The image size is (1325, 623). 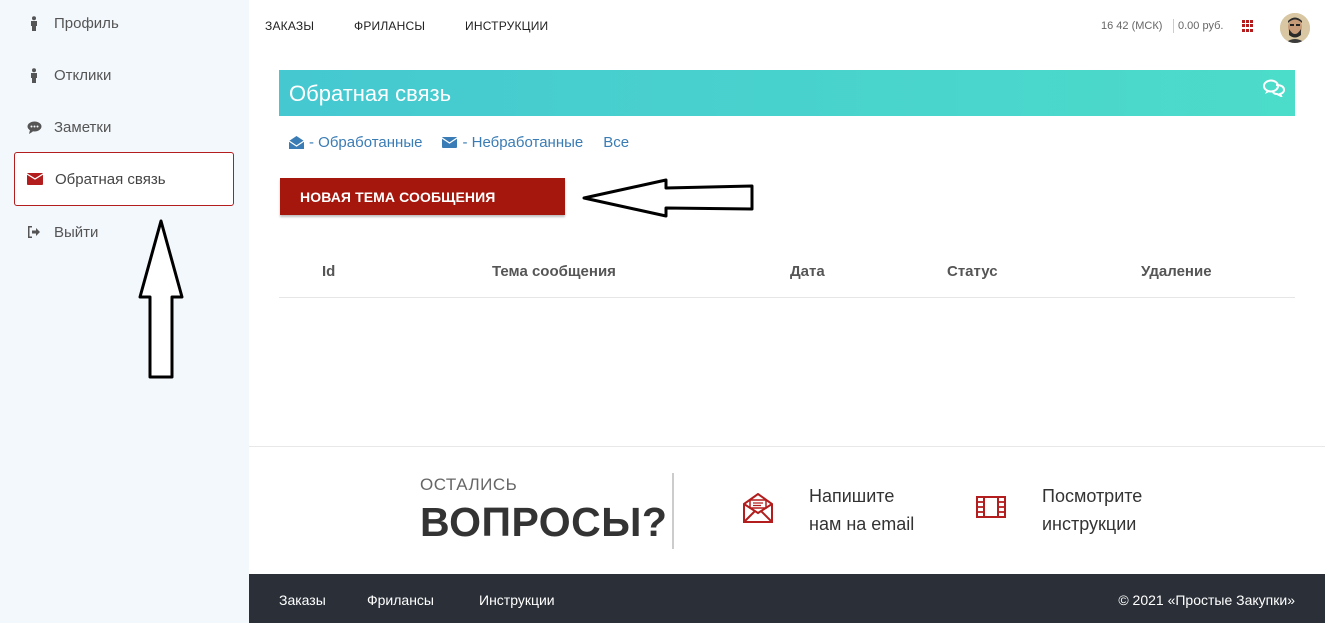 What do you see at coordinates (616, 142) in the screenshot?
I see `filter-all: Все` at bounding box center [616, 142].